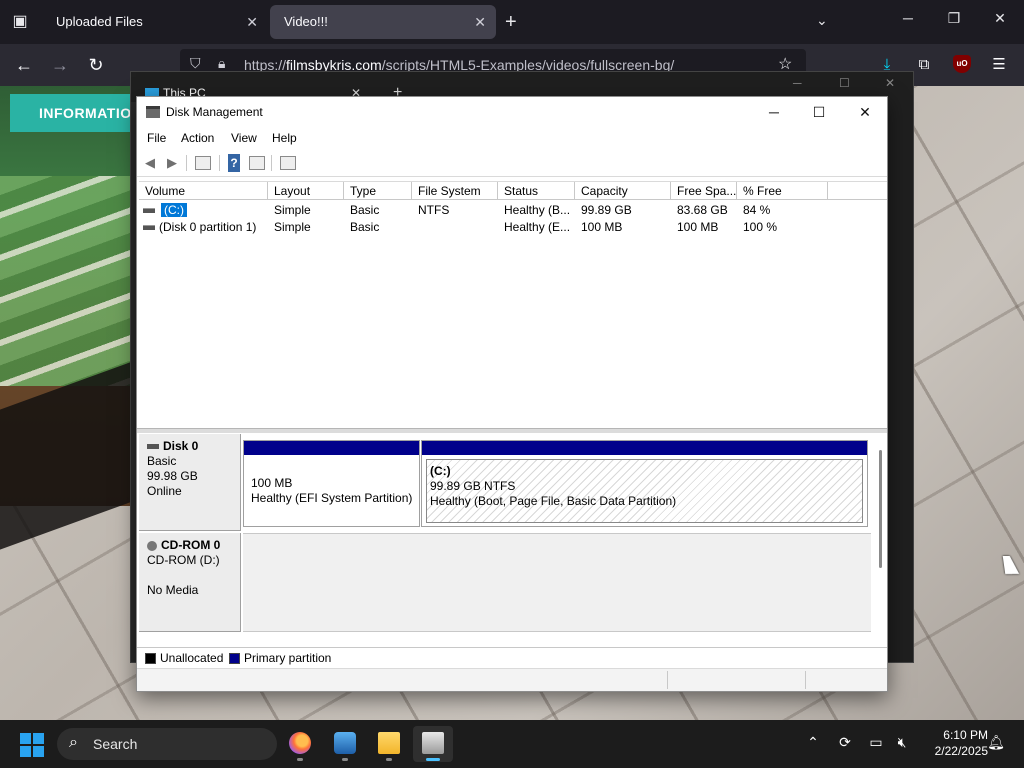  What do you see at coordinates (760, 227) in the screenshot?
I see `cell-percent-free: 100 %` at bounding box center [760, 227].